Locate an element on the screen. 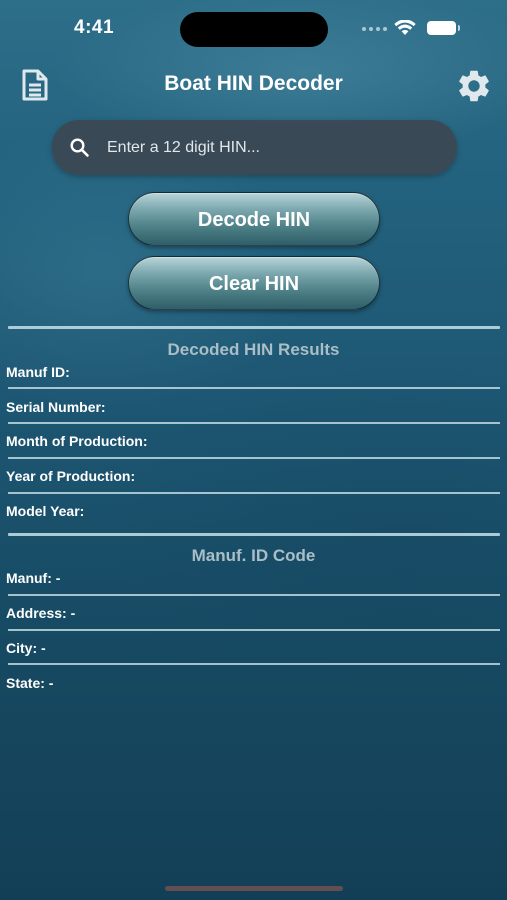 The width and height of the screenshot is (507, 900). year-of-production-label: Year of Production: is located at coordinates (71, 476).